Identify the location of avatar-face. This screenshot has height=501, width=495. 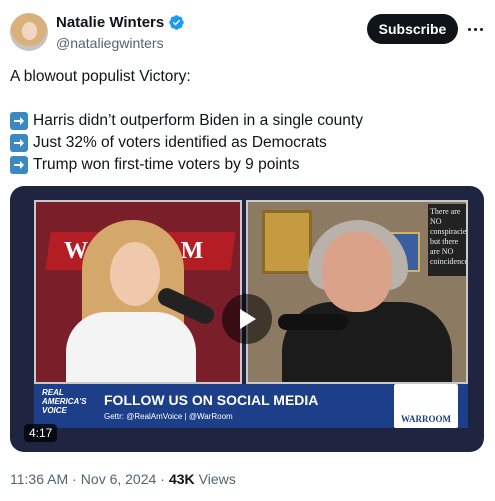
(29, 31).